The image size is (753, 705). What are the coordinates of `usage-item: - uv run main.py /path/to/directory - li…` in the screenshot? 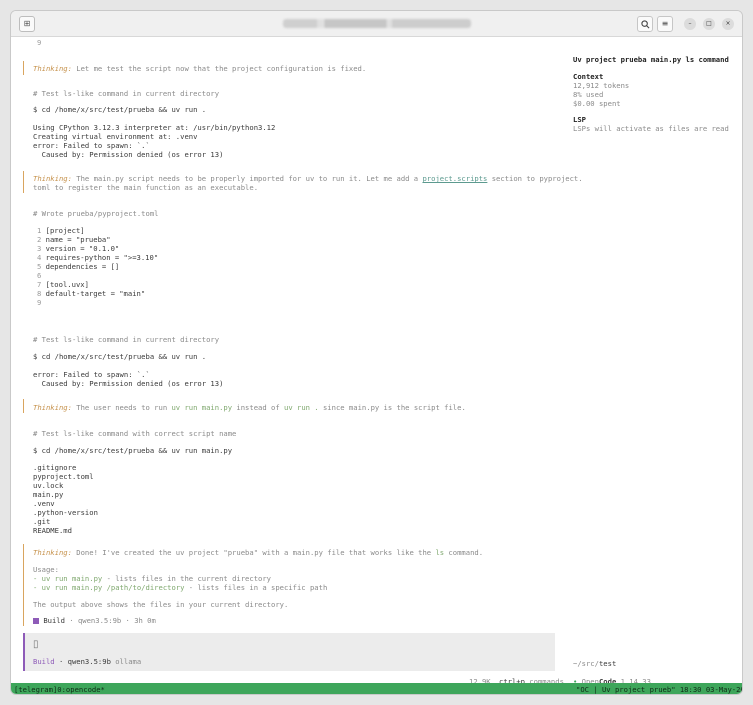 It's located at (180, 587).